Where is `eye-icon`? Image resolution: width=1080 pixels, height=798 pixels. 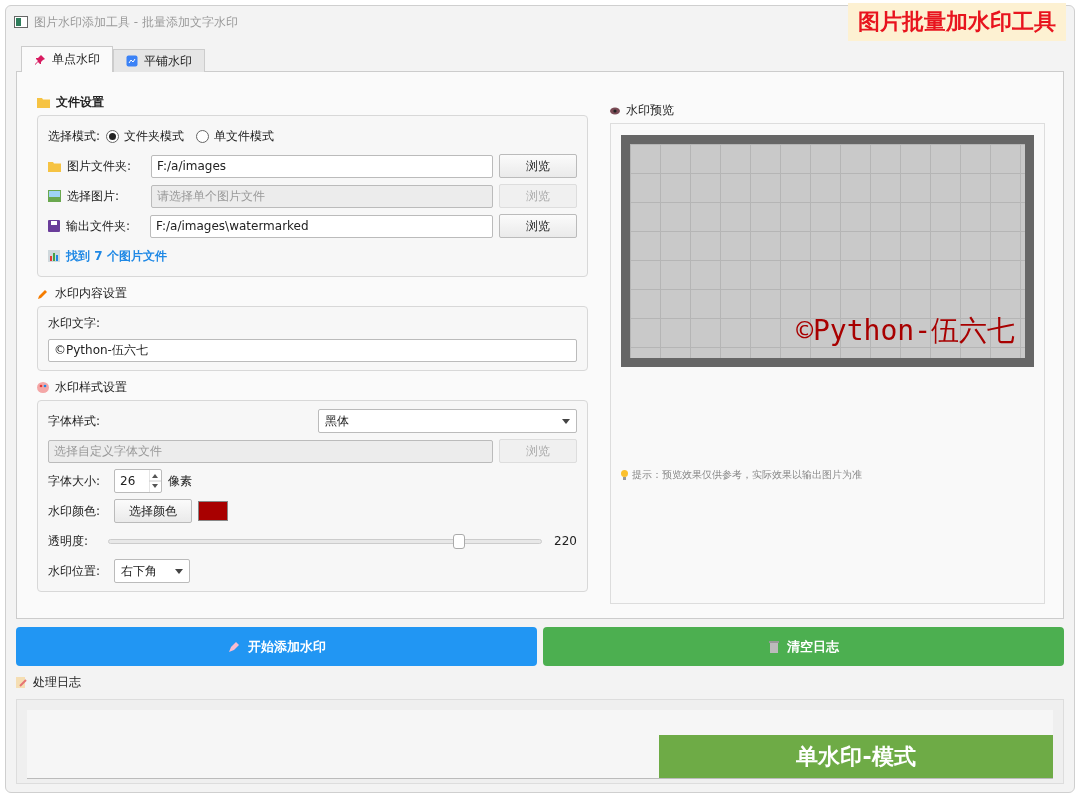 eye-icon is located at coordinates (615, 110).